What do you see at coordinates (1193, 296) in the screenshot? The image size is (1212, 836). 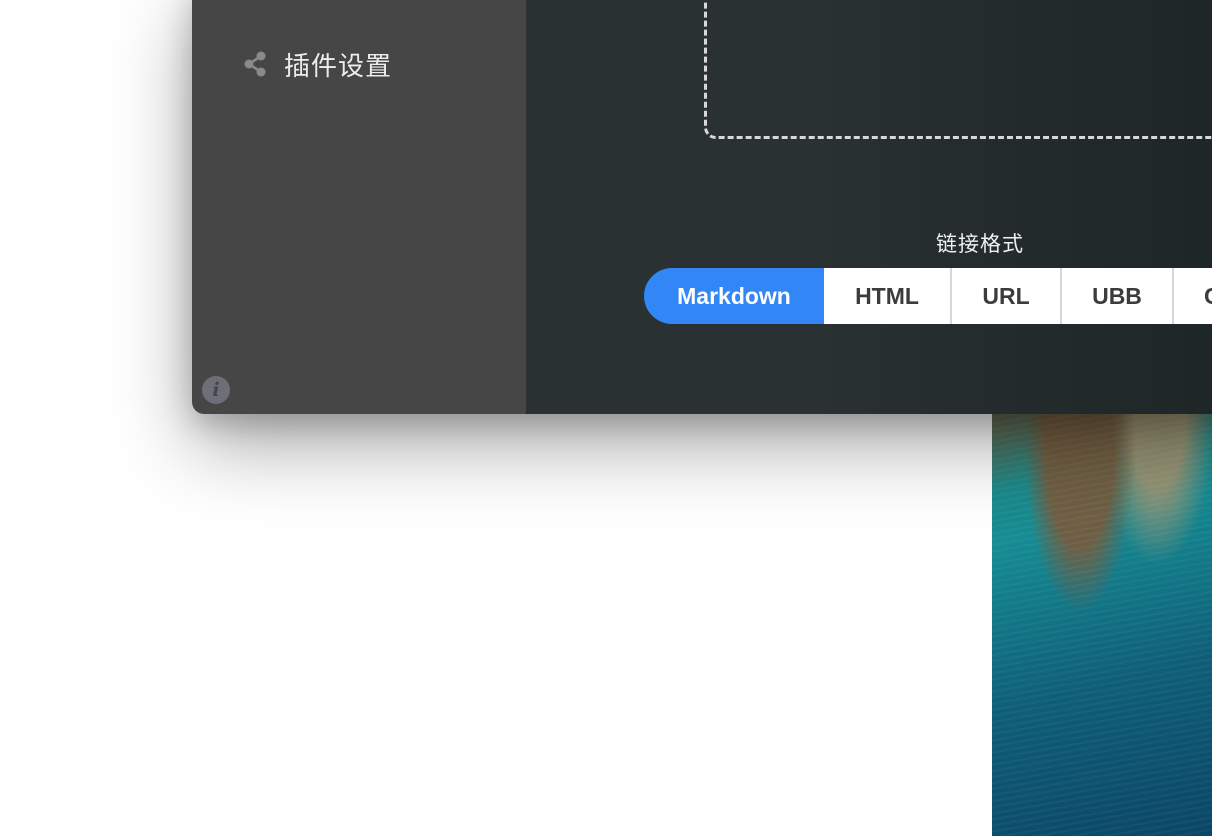 I see `format-option-custom: C` at bounding box center [1193, 296].